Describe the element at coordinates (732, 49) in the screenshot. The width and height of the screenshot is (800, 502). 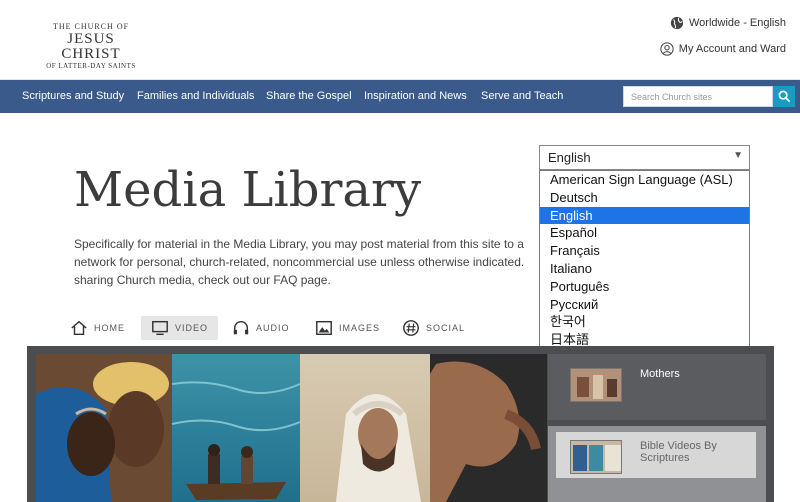
I see `account-text: My Account and Ward` at that location.